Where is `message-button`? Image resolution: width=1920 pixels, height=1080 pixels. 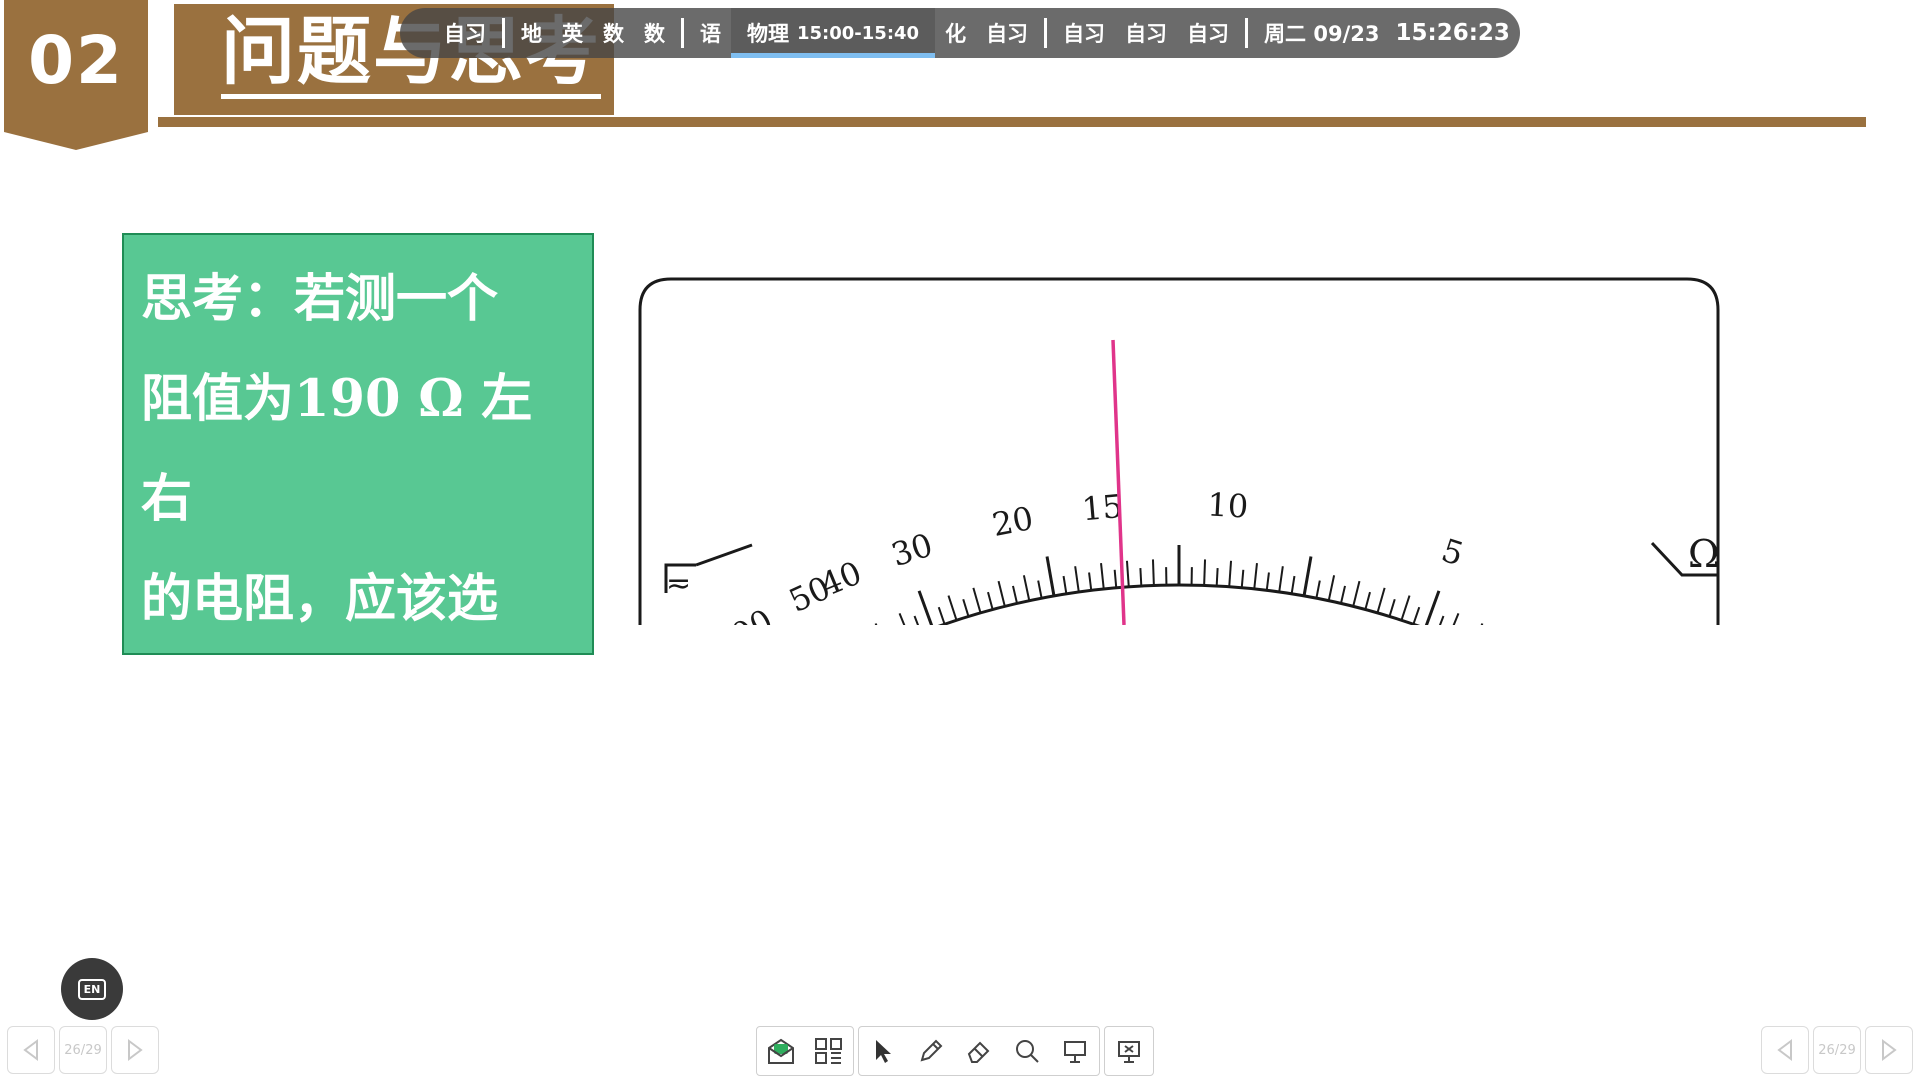
message-button is located at coordinates (781, 1051).